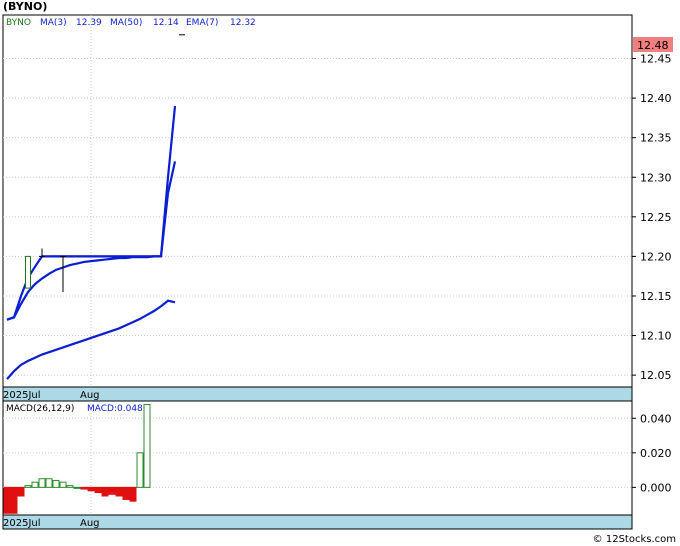 This screenshot has width=680, height=546. Describe the element at coordinates (656, 98) in the screenshot. I see `price-y-tick: 12.40` at that location.